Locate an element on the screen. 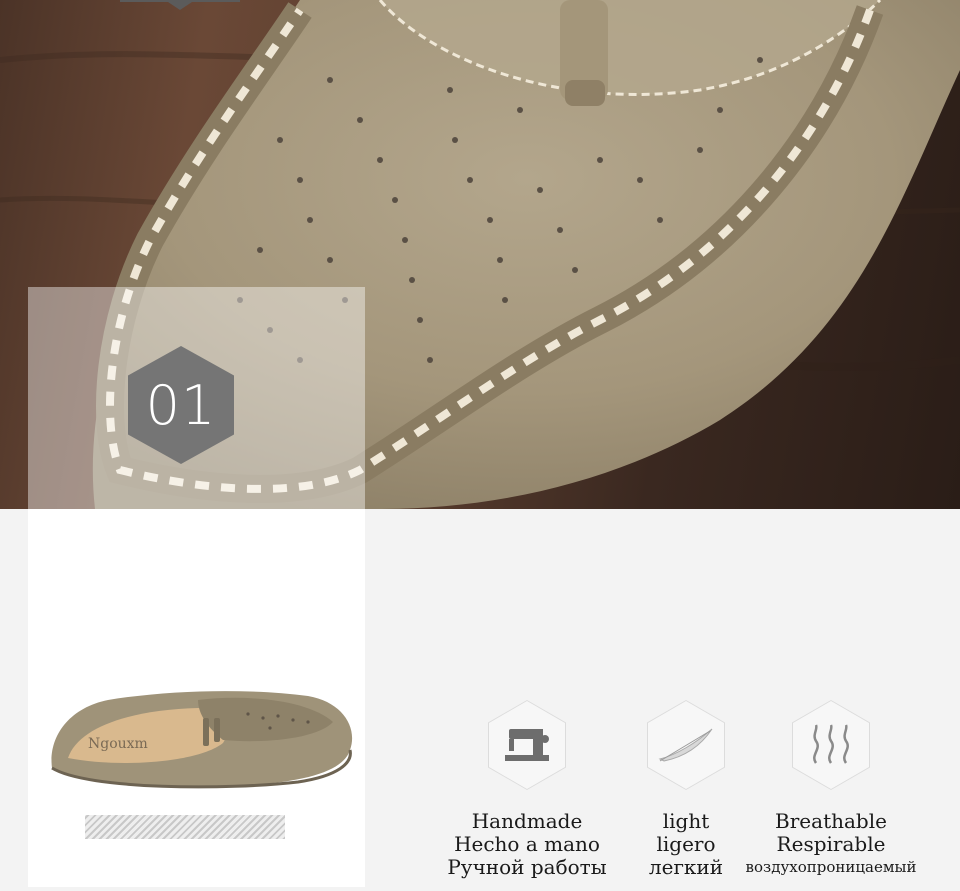  sewing-machine-icon is located at coordinates (527, 745).